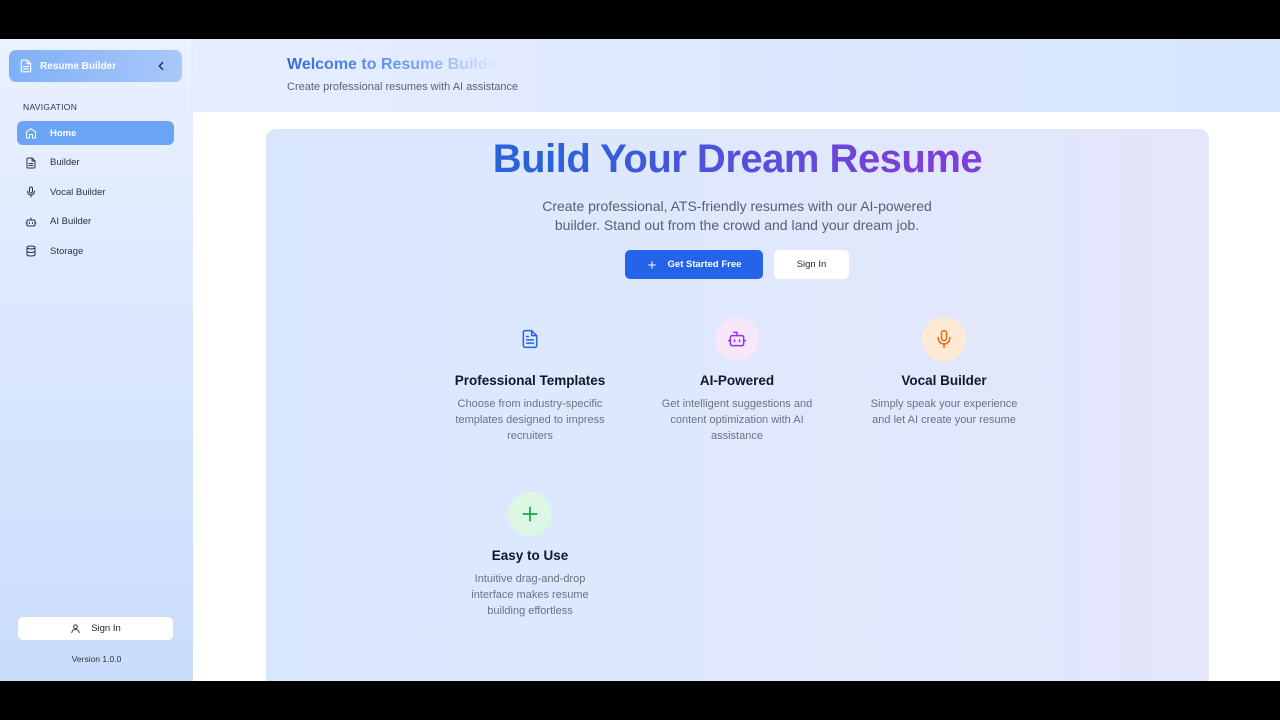 Image resolution: width=1280 pixels, height=720 pixels. What do you see at coordinates (161, 66) in the screenshot?
I see `chevron-left-icon` at bounding box center [161, 66].